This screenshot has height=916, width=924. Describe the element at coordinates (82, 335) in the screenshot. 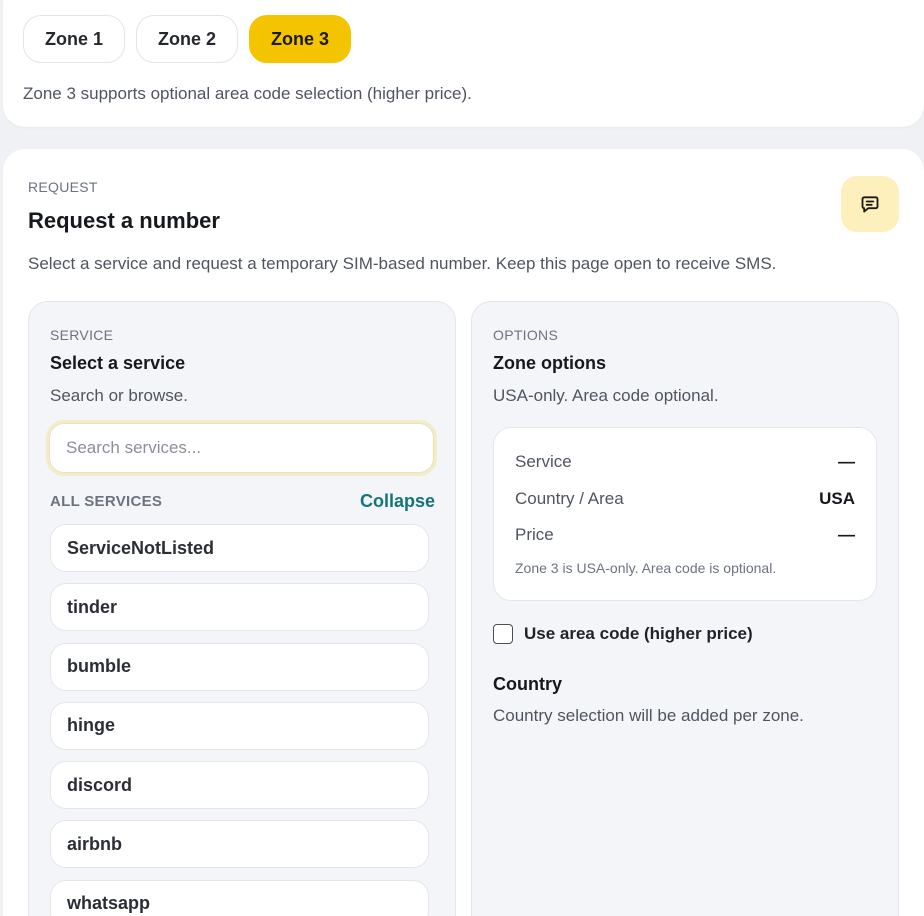

I see `service-eyebrow: SERVICE` at that location.